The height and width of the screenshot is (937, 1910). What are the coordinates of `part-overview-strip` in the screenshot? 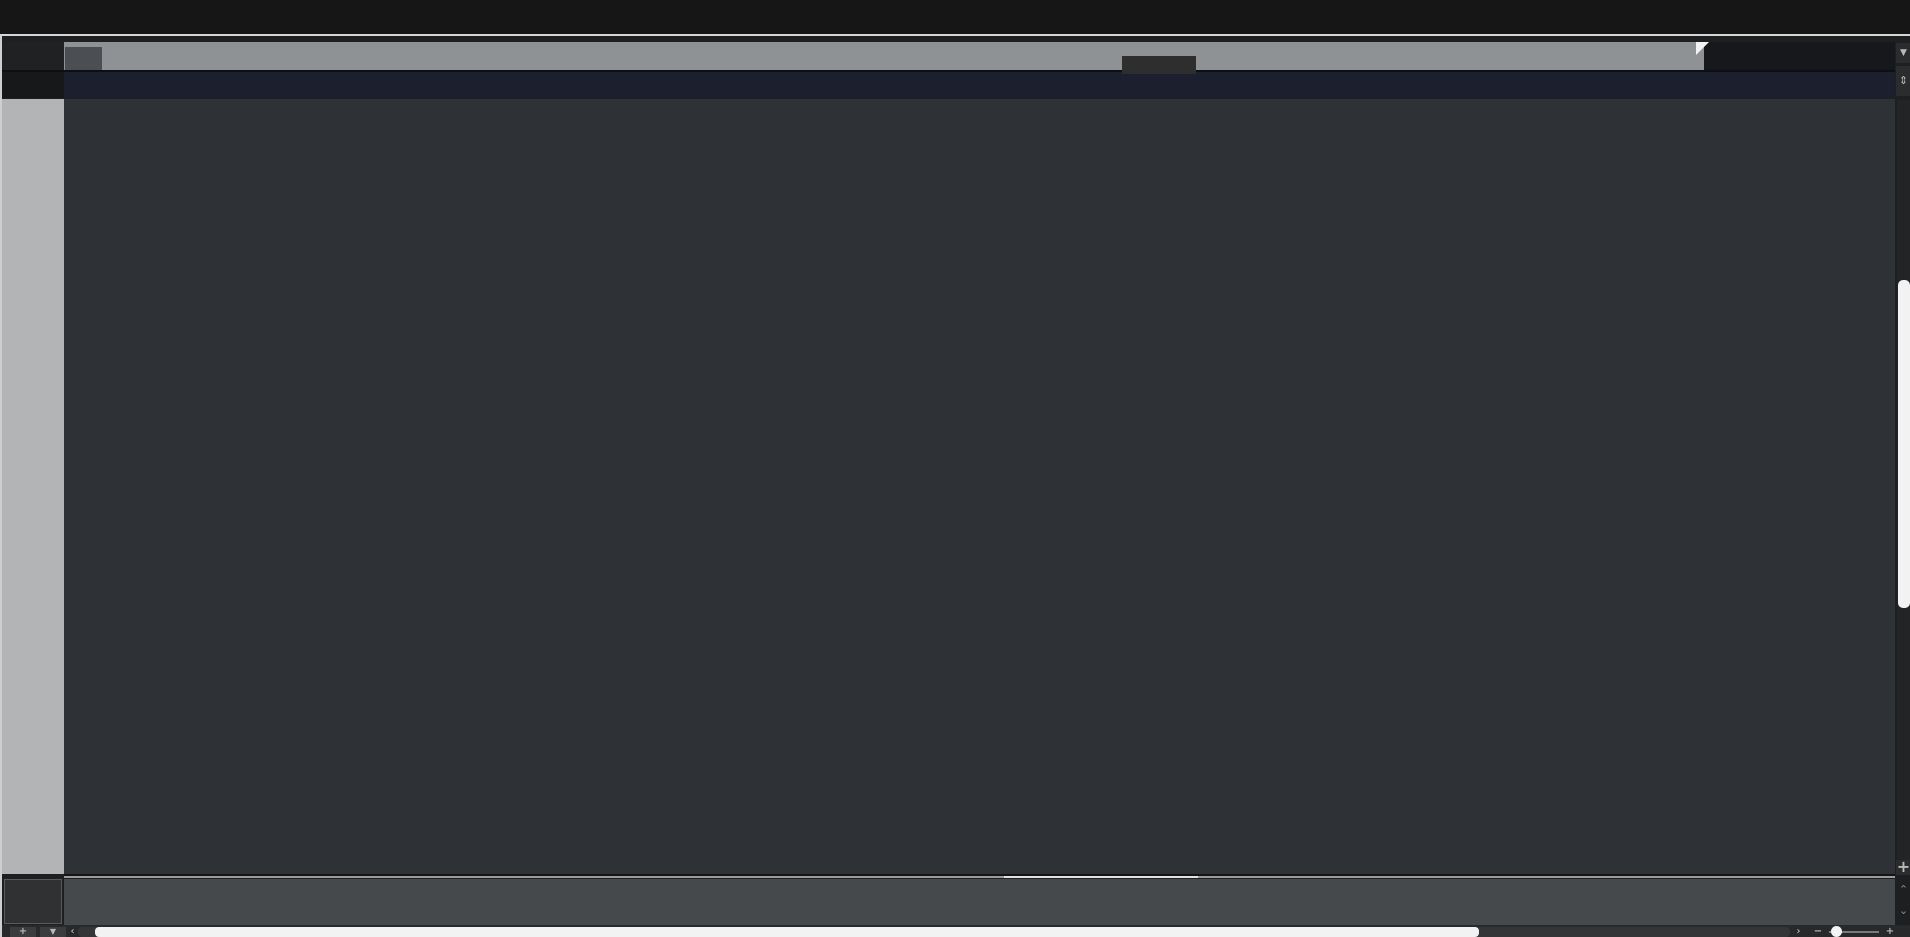 It's located at (979, 85).